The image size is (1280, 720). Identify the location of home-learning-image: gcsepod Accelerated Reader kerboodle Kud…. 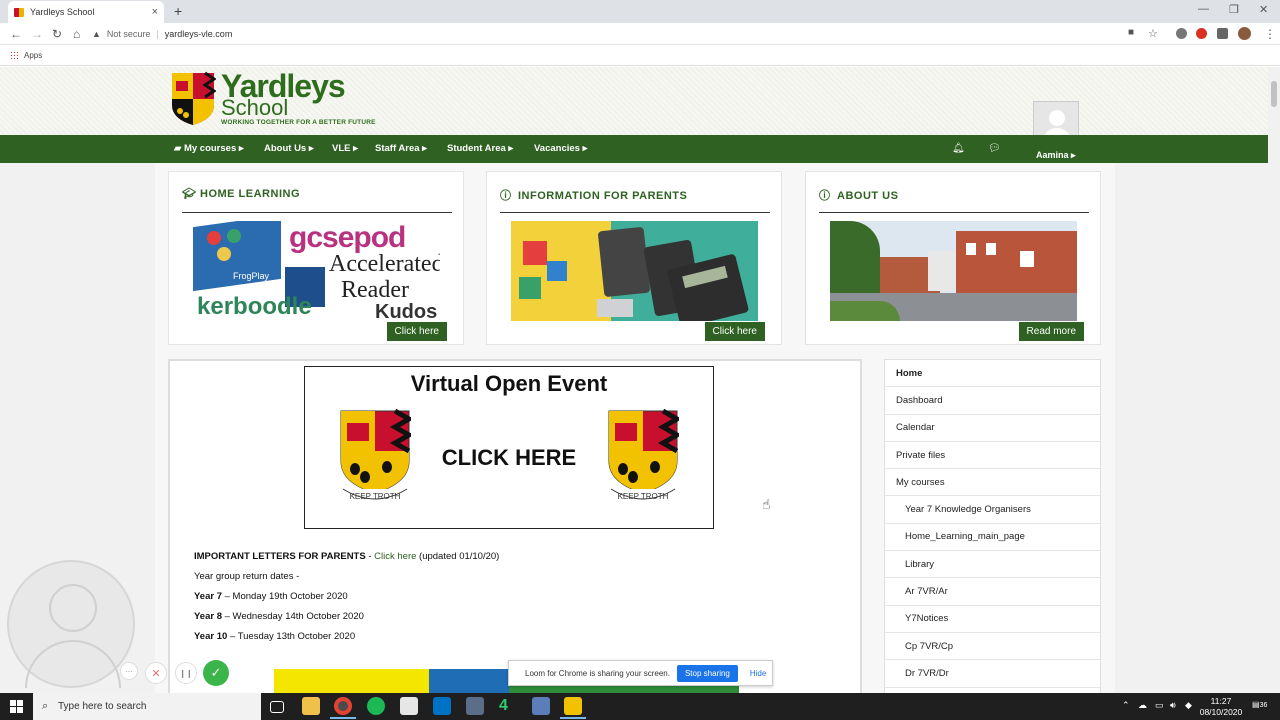
(316, 271).